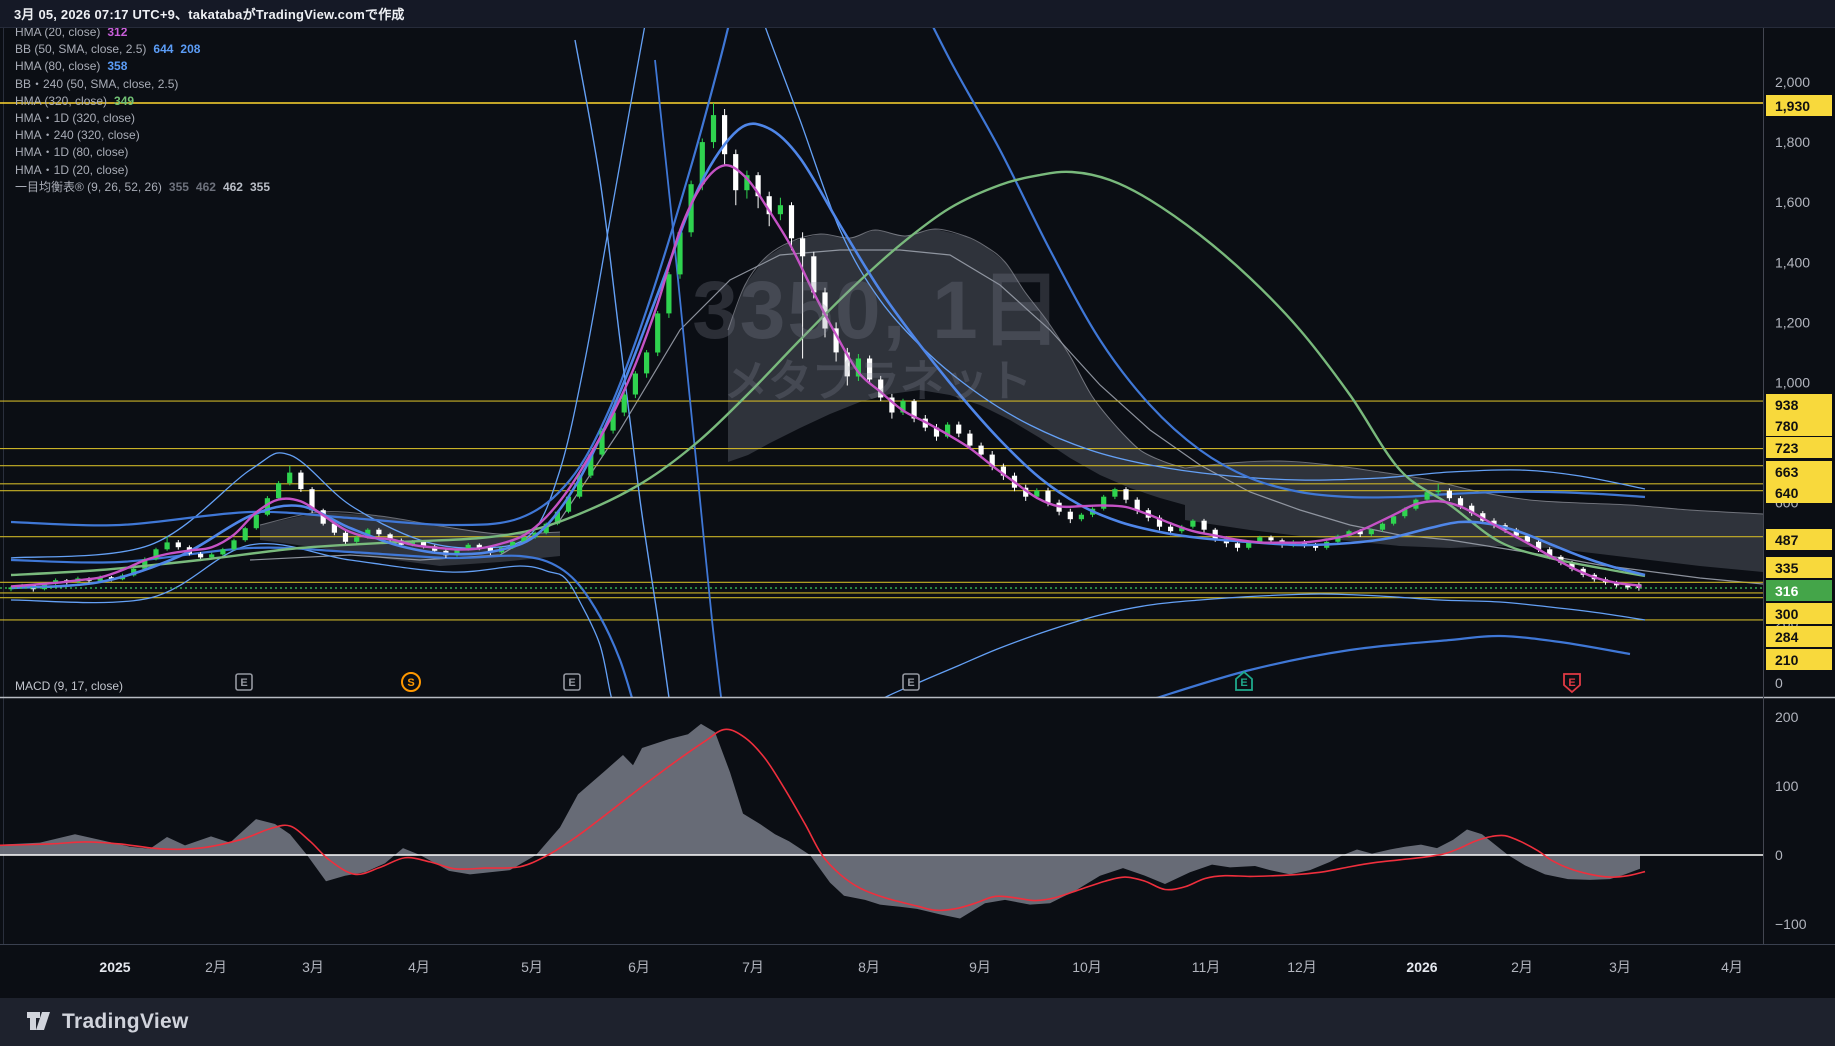  What do you see at coordinates (1792, 383) in the screenshot?
I see `price-axis-label: 1,000` at bounding box center [1792, 383].